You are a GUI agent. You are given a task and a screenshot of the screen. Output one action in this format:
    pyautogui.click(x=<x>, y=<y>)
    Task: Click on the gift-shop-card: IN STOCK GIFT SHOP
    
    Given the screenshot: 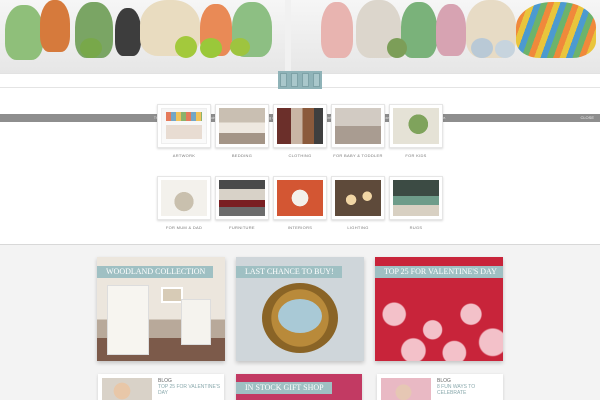 What is the action you would take?
    pyautogui.click(x=299, y=387)
    